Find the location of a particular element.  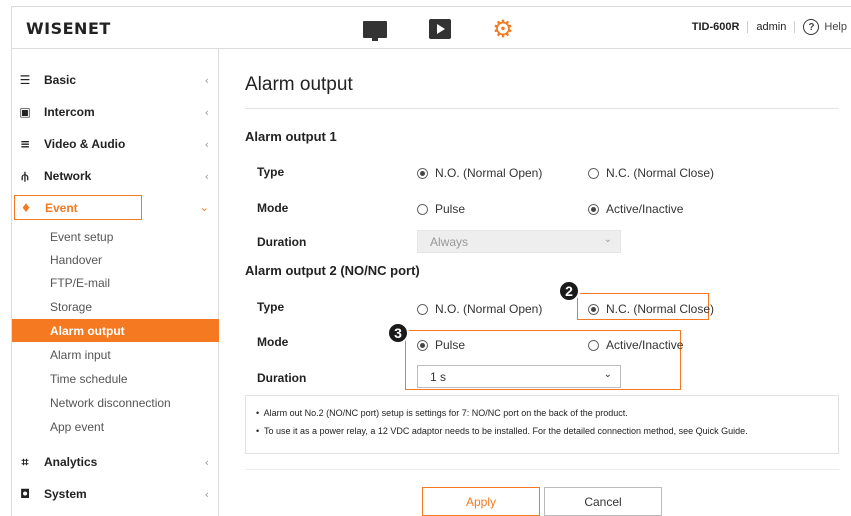

cancel-button: Cancel is located at coordinates (603, 501).